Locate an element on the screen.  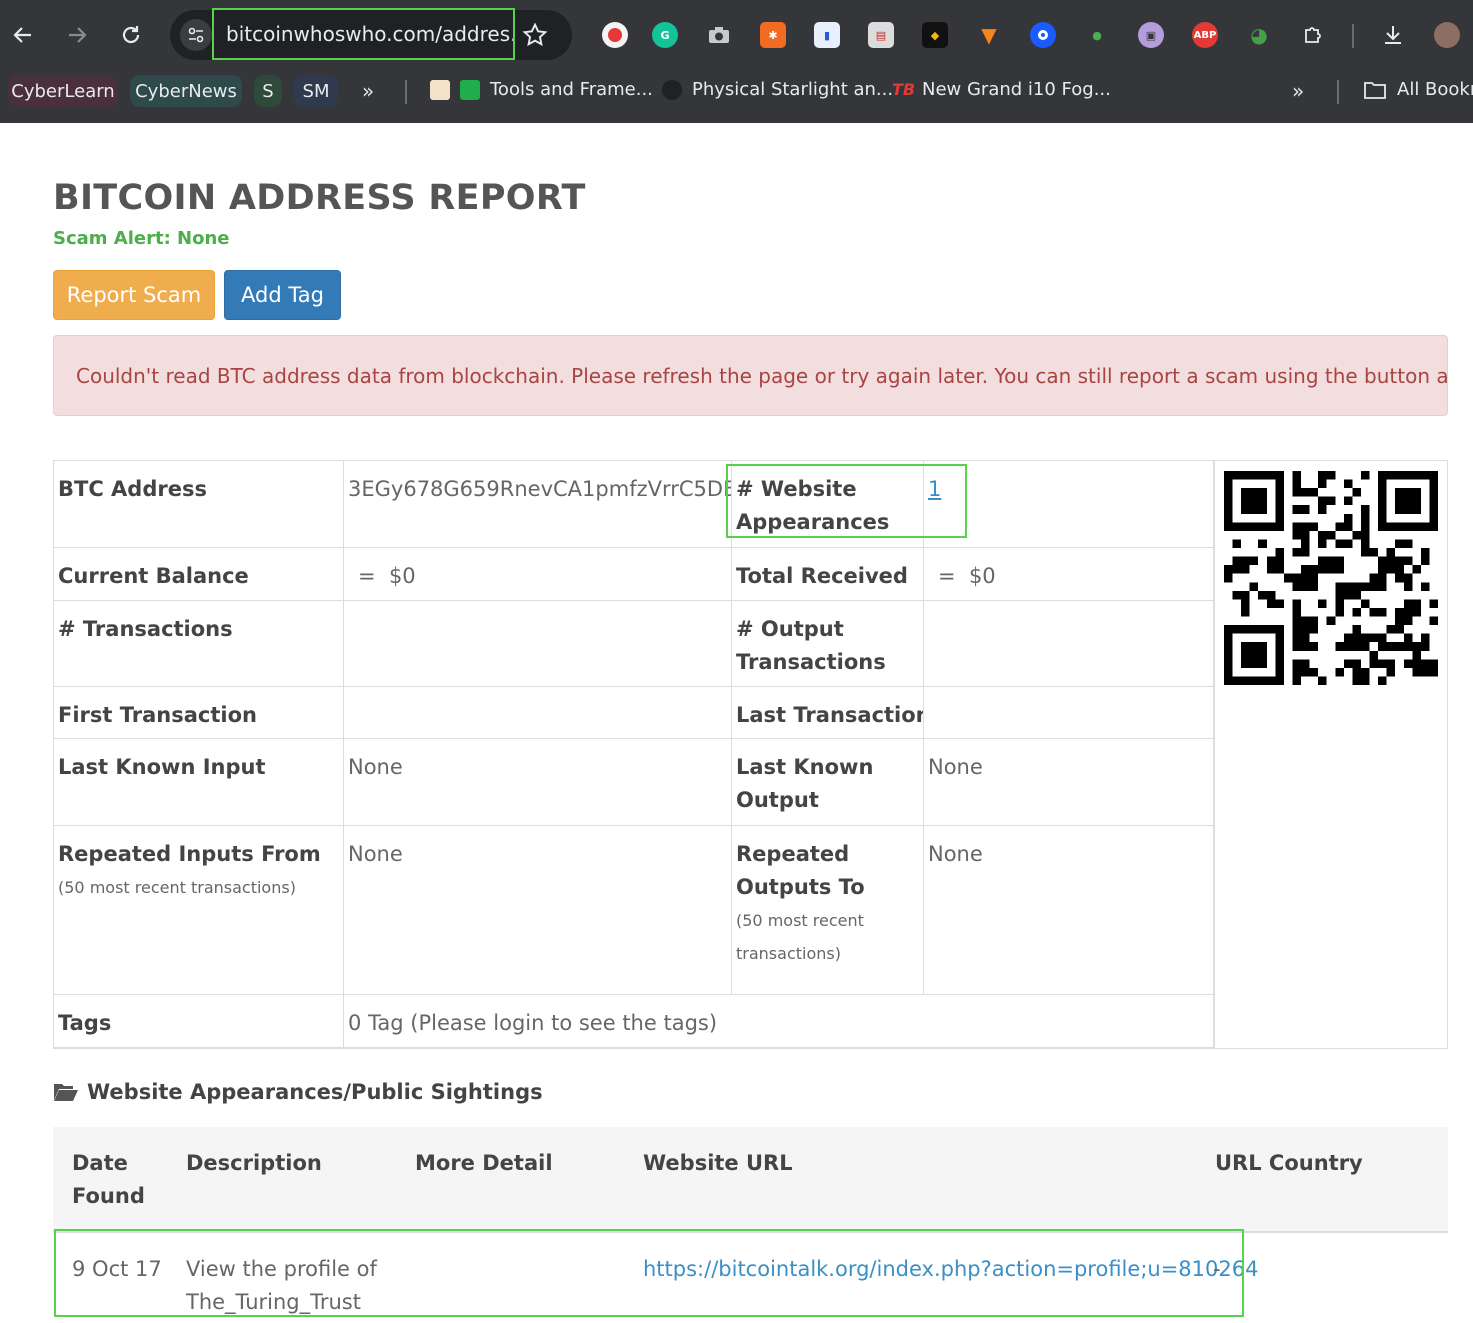
reload-button is located at coordinates (131, 35).